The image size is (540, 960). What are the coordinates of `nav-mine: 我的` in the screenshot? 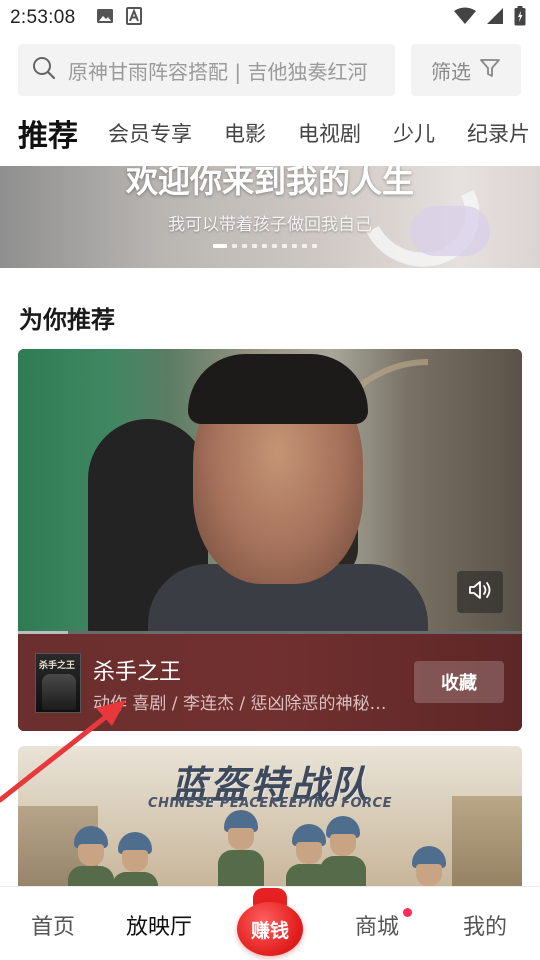 It's located at (485, 925).